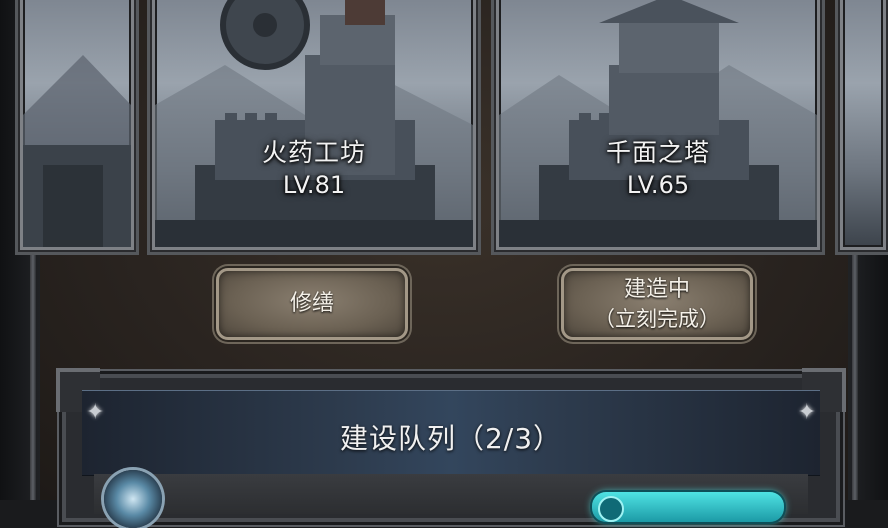 Image resolution: width=888 pixels, height=528 pixels. Describe the element at coordinates (658, 185) in the screenshot. I see `building-level: LV.65` at that location.